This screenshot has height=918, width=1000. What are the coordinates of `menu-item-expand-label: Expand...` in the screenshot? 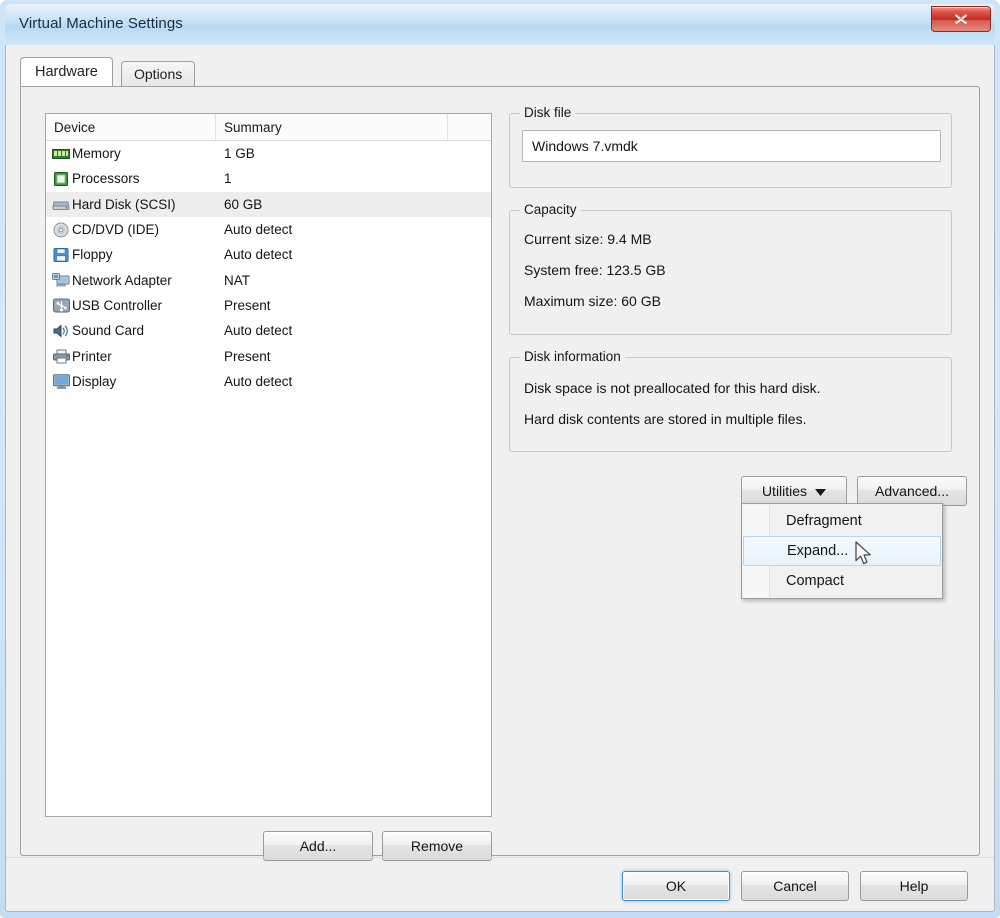 It's located at (818, 551).